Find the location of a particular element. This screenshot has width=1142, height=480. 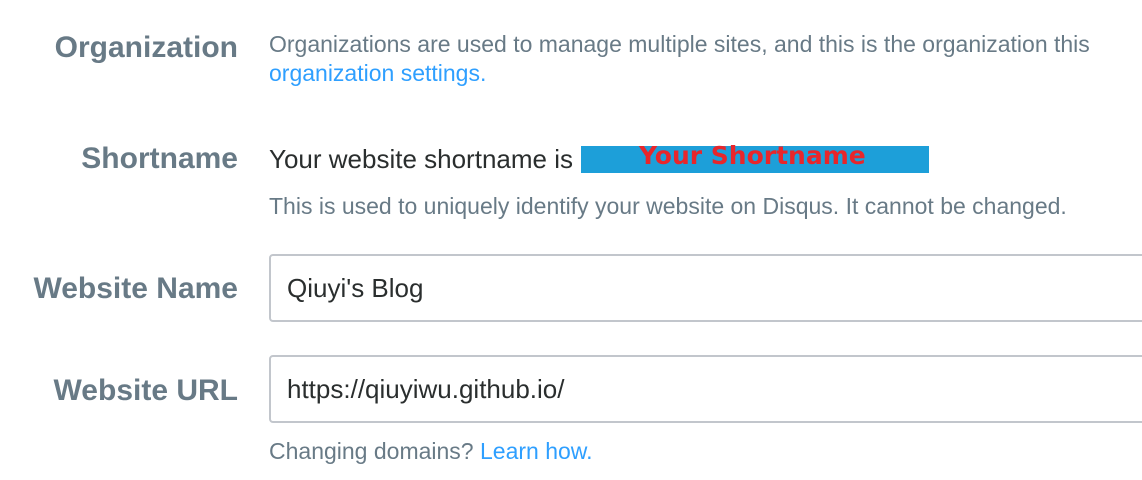

shortname-line: Your website shortname is Your Shortname is located at coordinates (599, 158).